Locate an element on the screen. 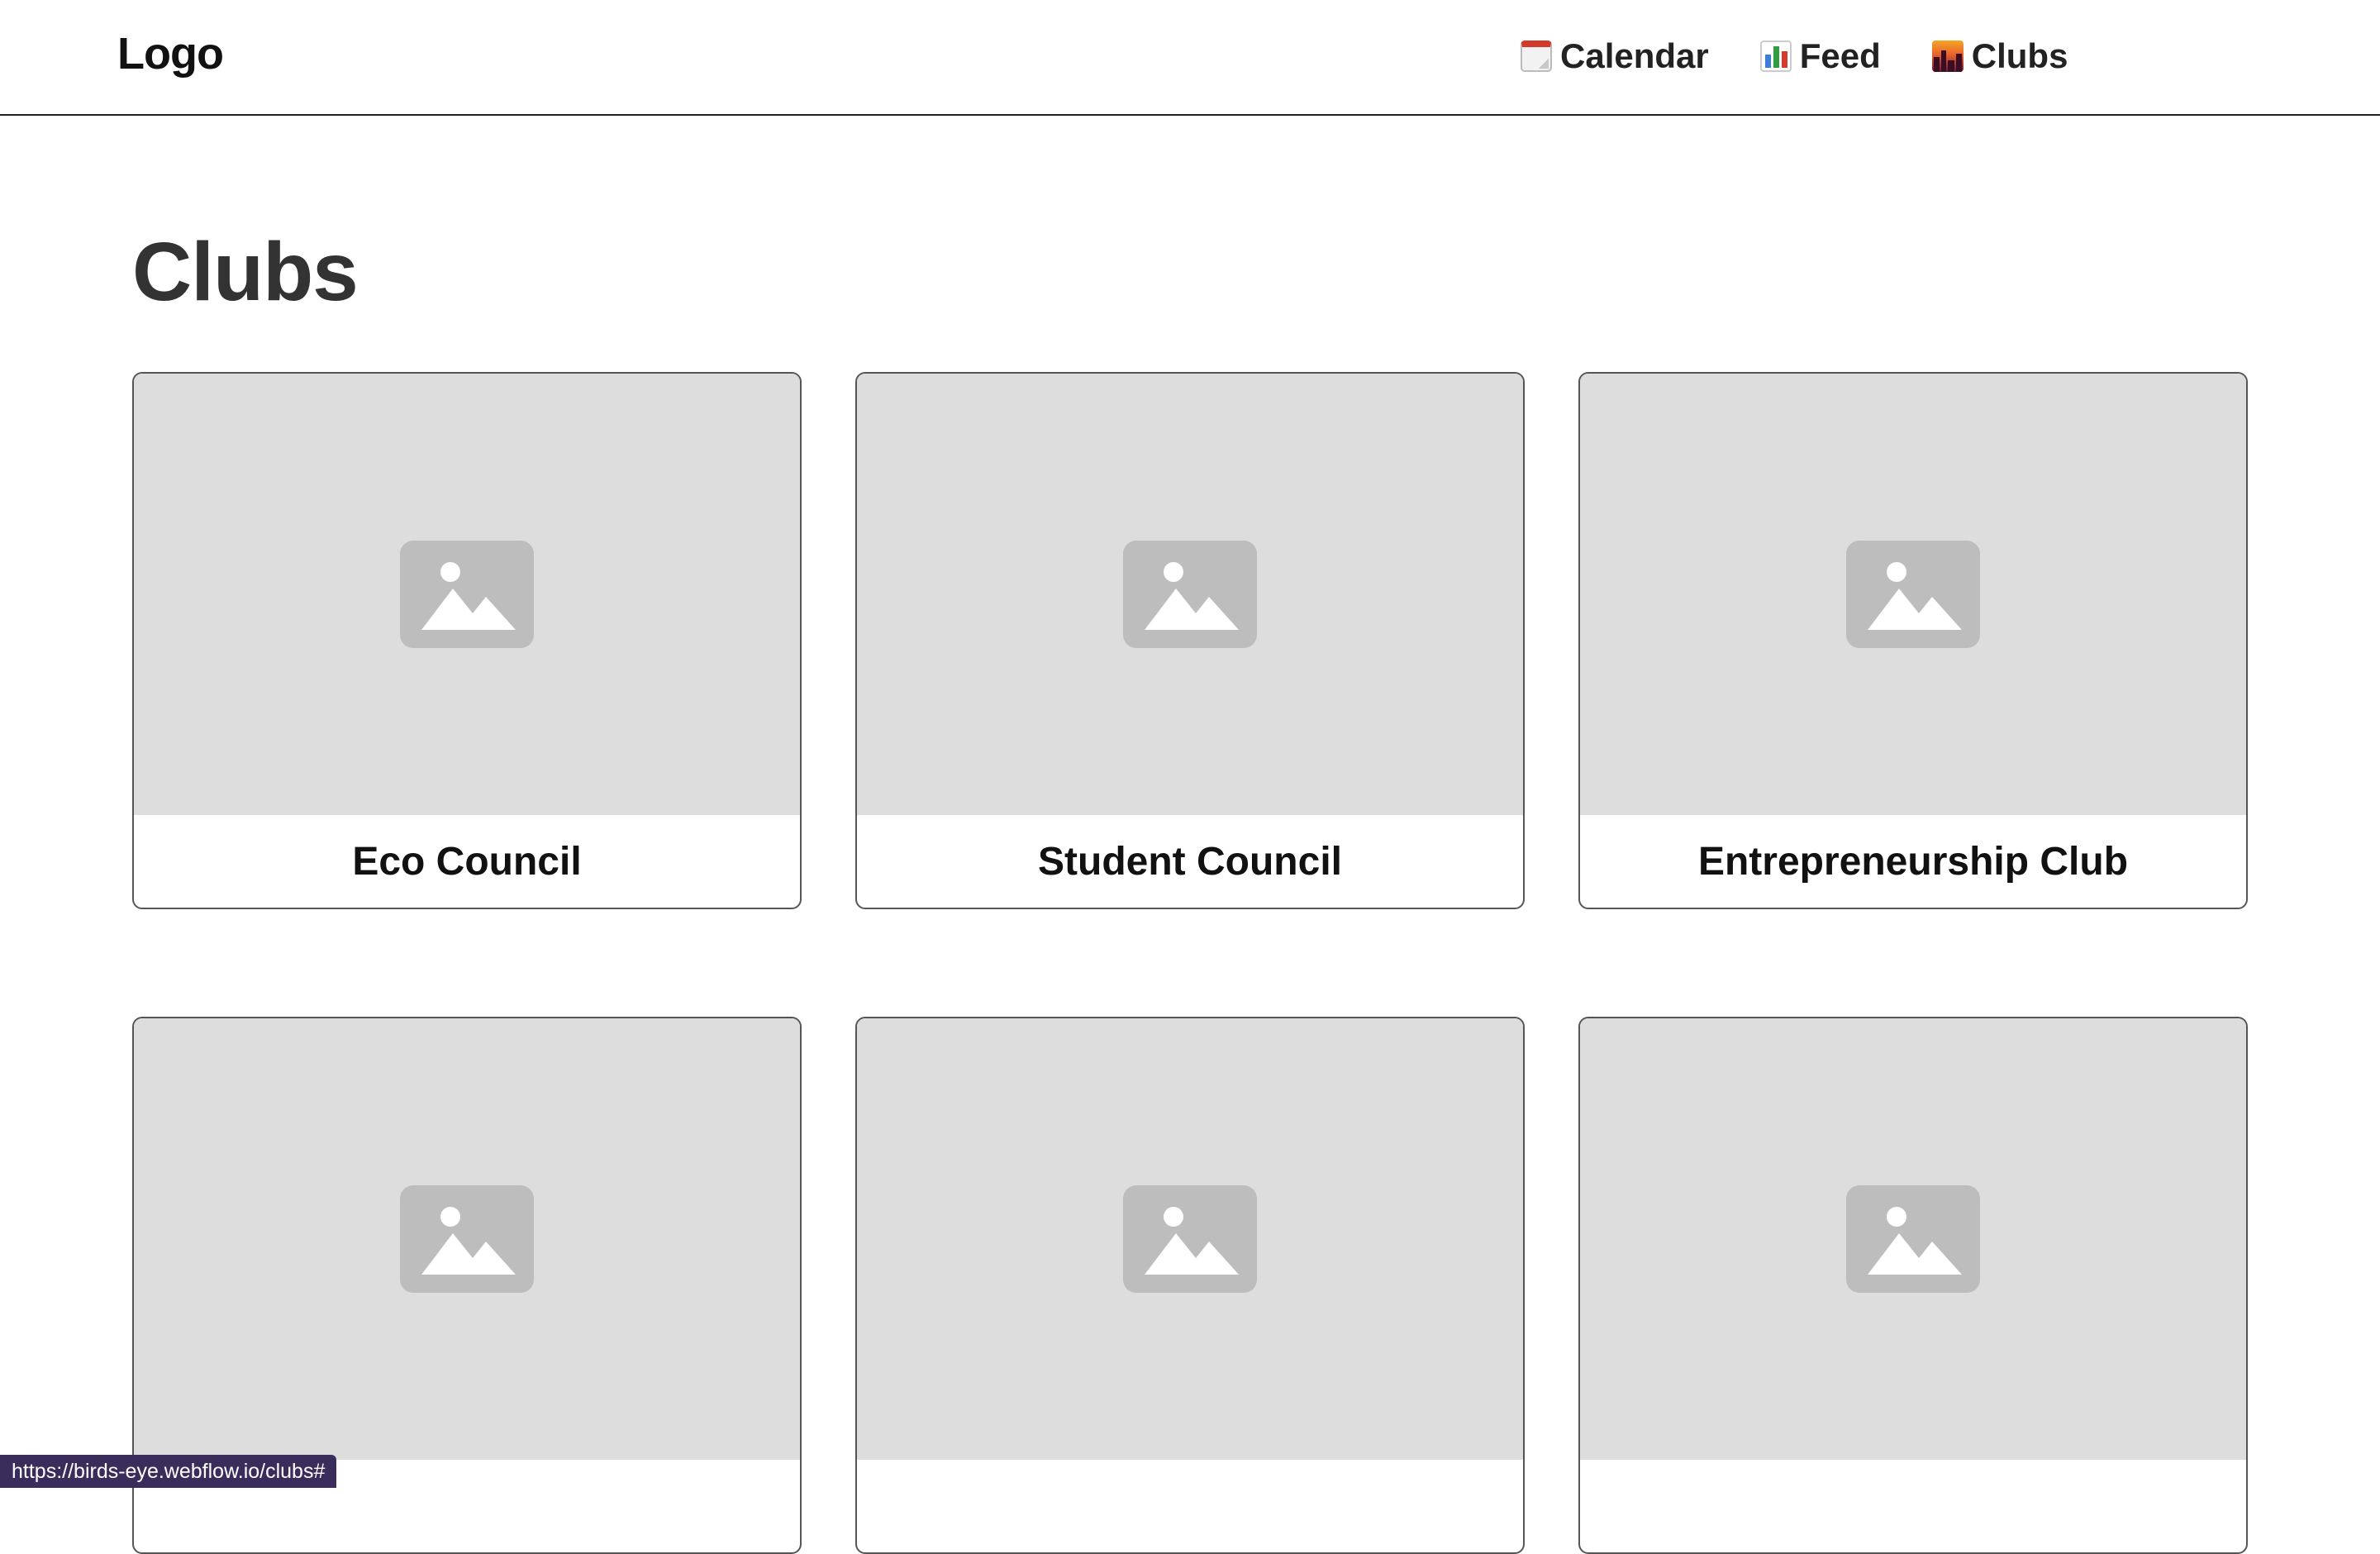  logo-link: Logo is located at coordinates (170, 53).